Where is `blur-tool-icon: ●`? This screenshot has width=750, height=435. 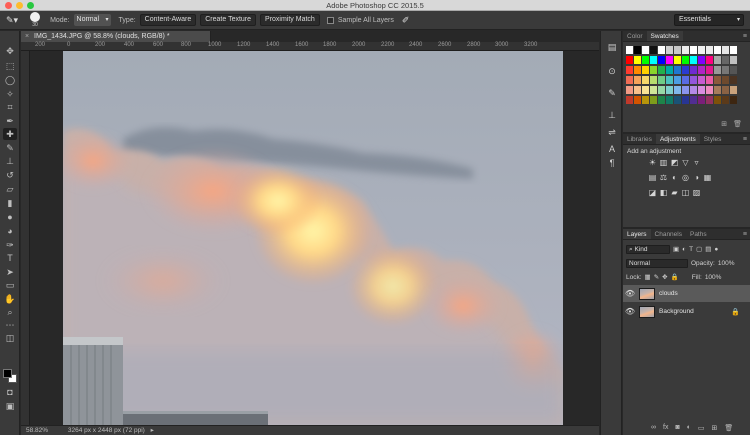
blur-tool-icon: ● is located at coordinates (10, 217).